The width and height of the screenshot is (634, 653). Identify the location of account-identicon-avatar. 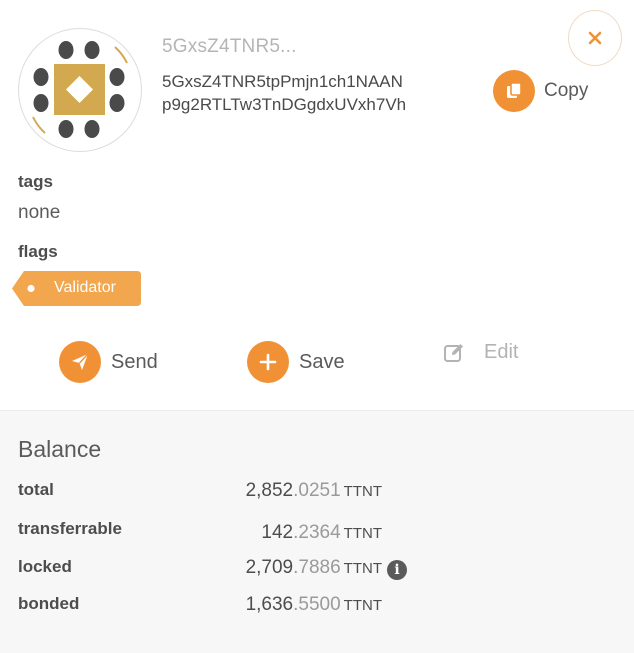
(80, 90).